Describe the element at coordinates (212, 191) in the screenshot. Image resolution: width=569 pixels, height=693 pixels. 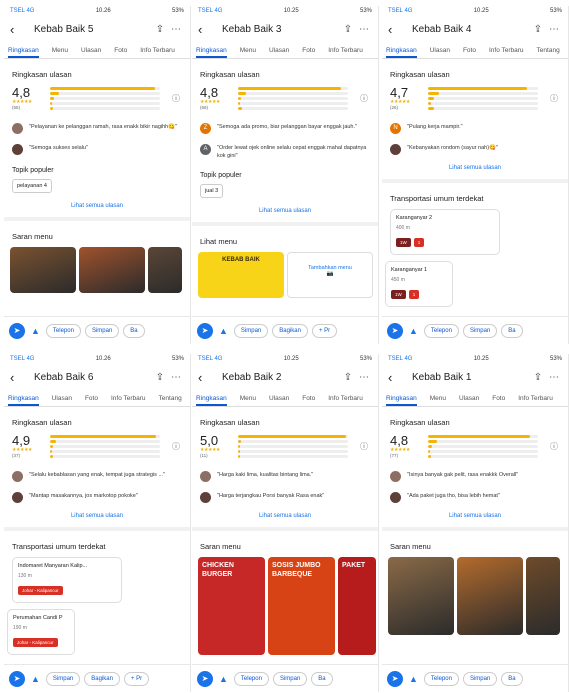
I see `topic-chip: jual 3` at that location.